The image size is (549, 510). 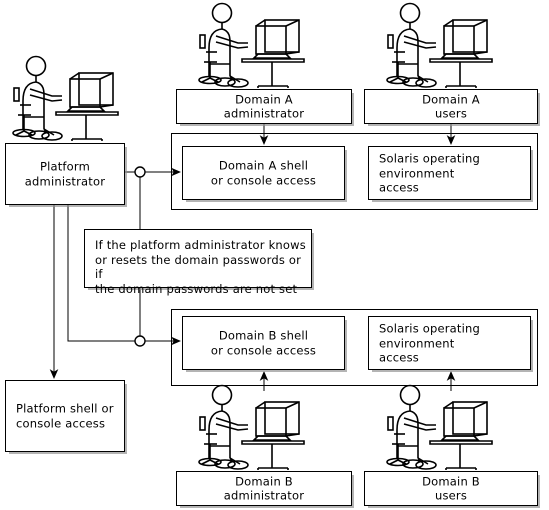 I want to click on domain-b-users-box: Domain B users, so click(x=451, y=488).